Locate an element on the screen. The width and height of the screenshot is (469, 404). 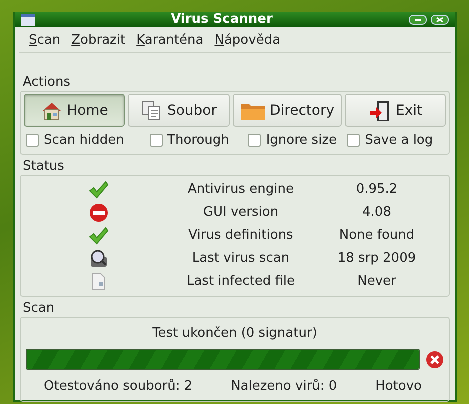
exit-door-icon is located at coordinates (380, 110).